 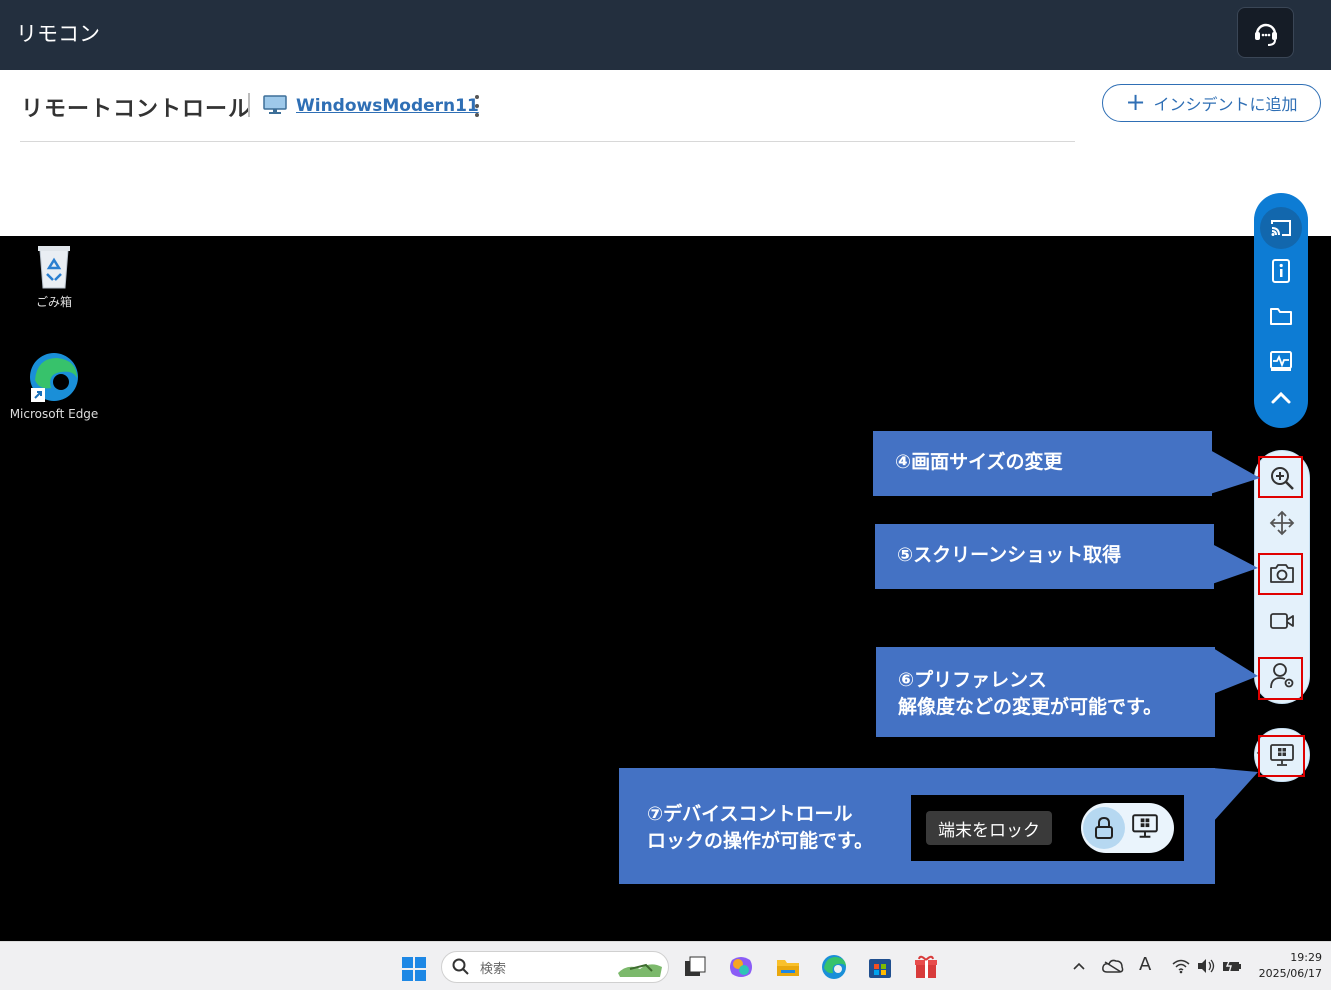 I want to click on lock-preview: 端末をロック, so click(x=1047, y=828).